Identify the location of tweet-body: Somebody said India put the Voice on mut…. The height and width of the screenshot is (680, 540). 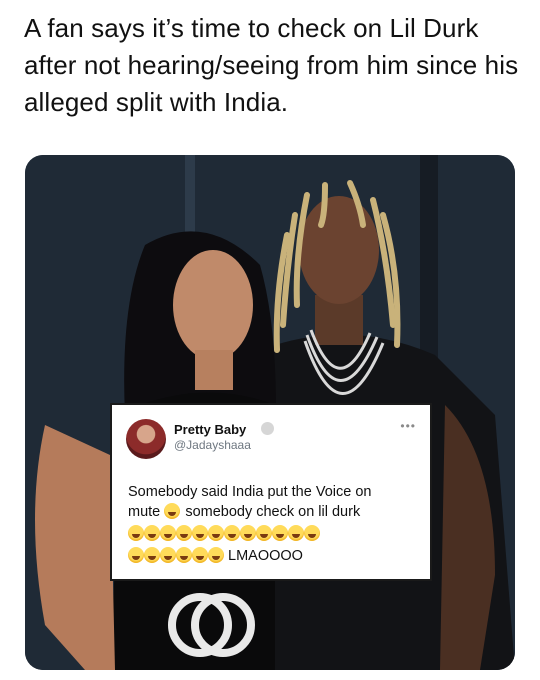
(276, 524).